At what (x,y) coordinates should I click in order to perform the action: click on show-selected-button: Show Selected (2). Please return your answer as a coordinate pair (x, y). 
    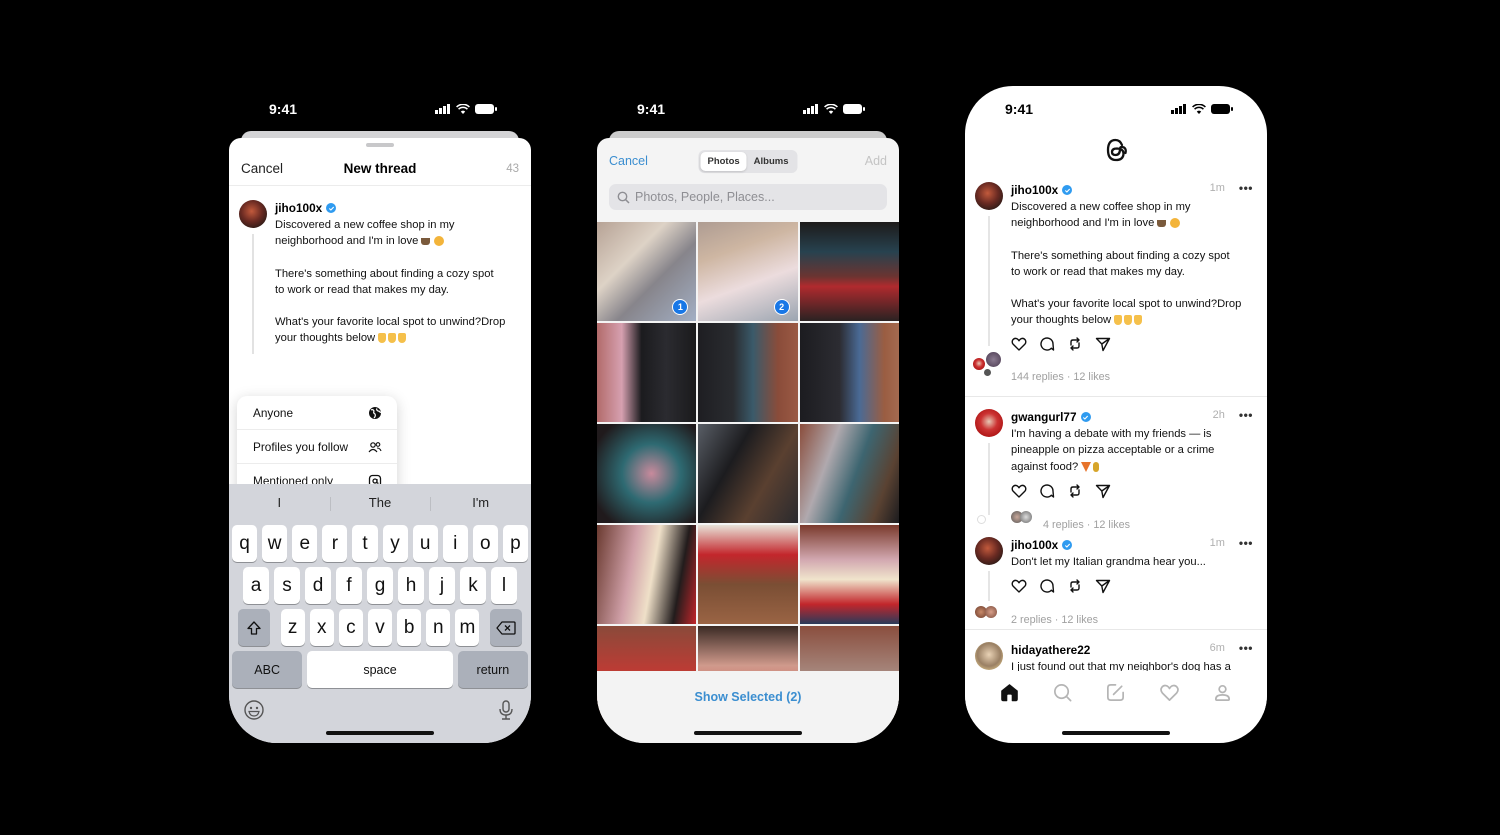
    Looking at the image, I should click on (748, 716).